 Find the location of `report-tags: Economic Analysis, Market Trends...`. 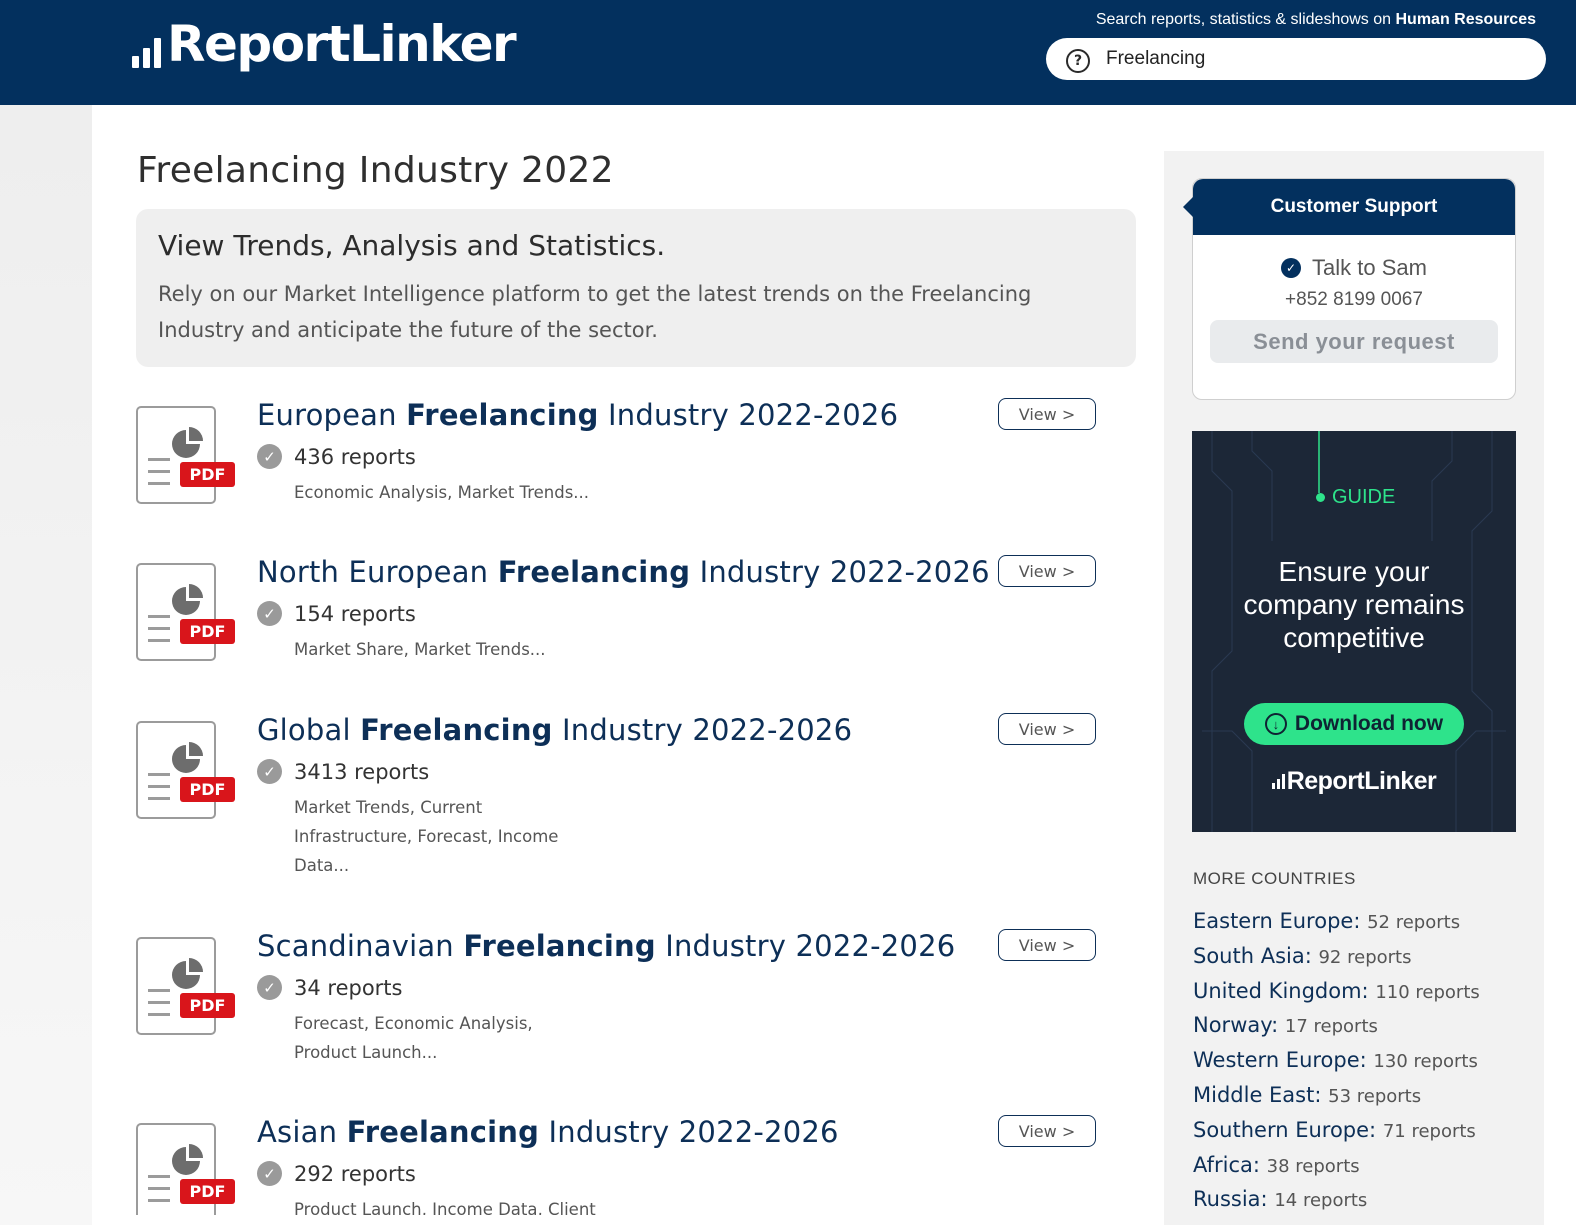

report-tags: Economic Analysis, Market Trends... is located at coordinates (442, 492).